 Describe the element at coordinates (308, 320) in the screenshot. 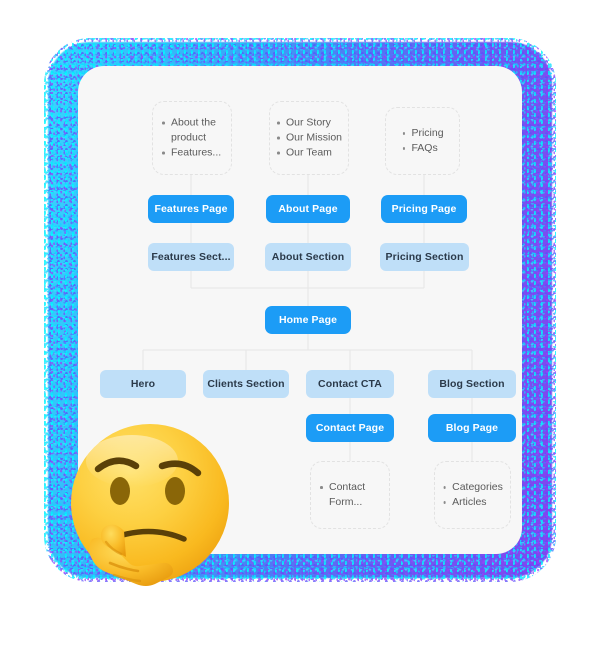

I see `node-home-page: Home Page` at that location.